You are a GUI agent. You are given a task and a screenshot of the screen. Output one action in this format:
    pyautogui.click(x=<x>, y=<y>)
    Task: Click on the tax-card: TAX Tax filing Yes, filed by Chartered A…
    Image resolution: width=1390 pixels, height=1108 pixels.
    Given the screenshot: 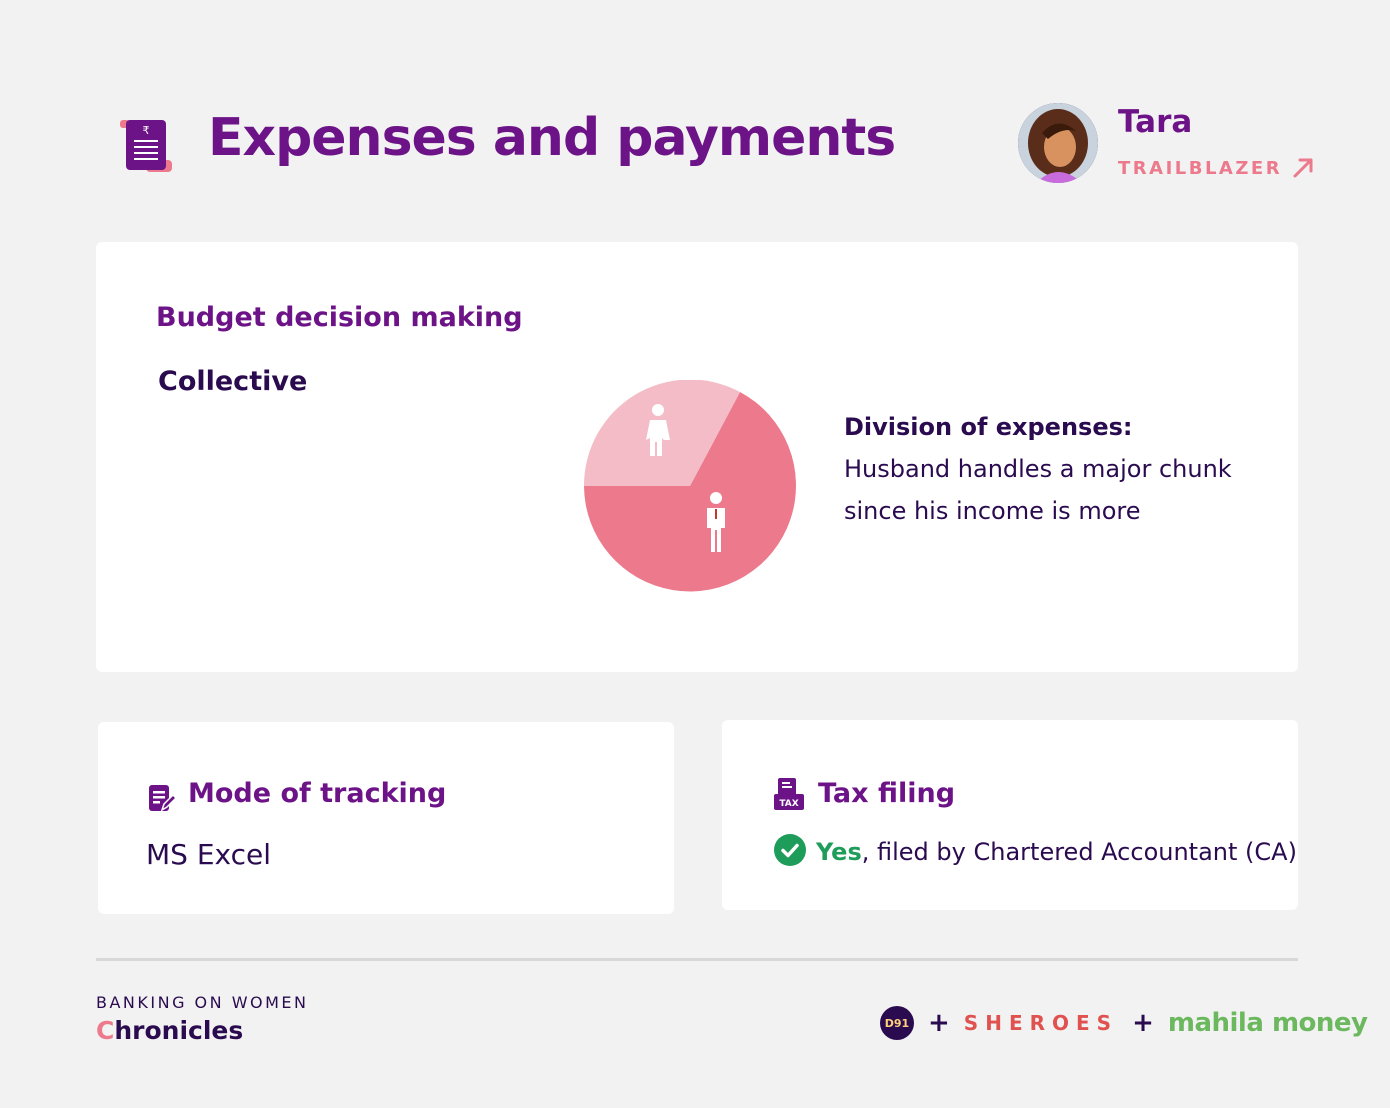 What is the action you would take?
    pyautogui.click(x=1010, y=815)
    